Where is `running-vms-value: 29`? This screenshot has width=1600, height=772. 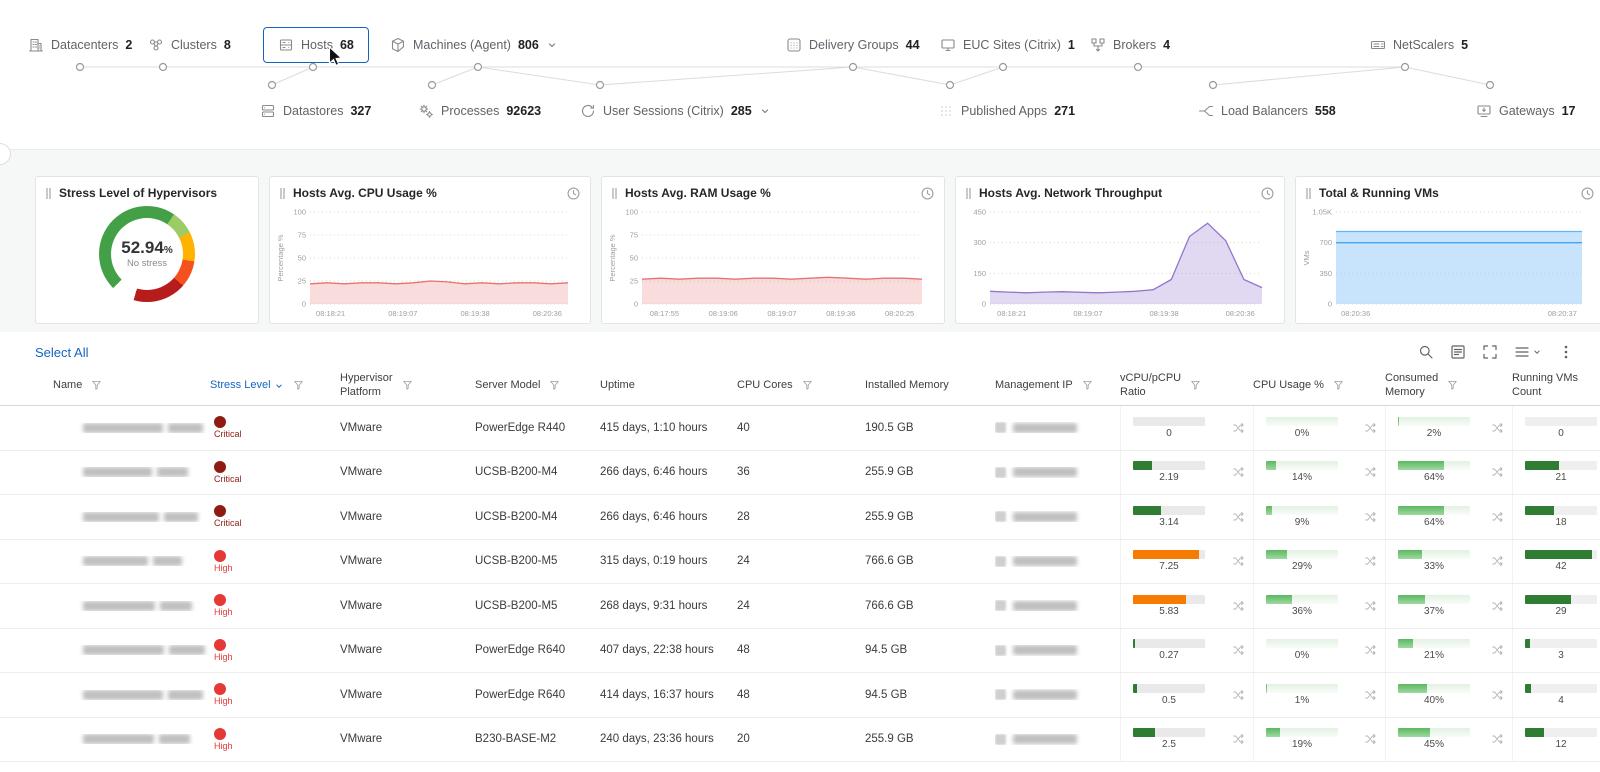 running-vms-value: 29 is located at coordinates (1561, 611).